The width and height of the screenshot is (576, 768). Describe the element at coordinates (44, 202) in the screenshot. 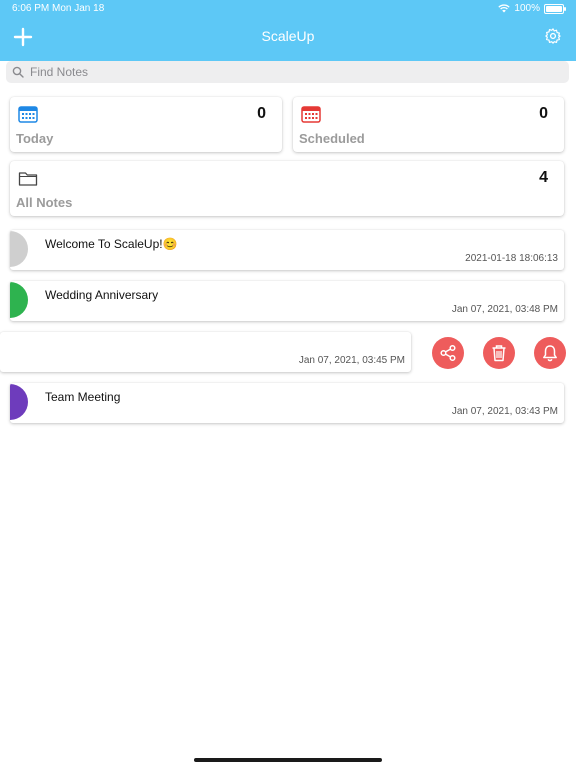

I see `all-notes-label: All Notes` at that location.